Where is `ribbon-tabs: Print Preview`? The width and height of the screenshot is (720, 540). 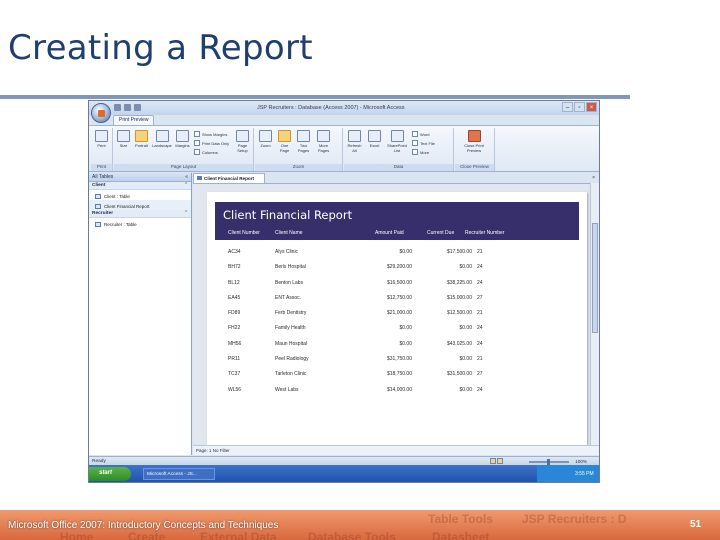 ribbon-tabs: Print Preview is located at coordinates (134, 120).